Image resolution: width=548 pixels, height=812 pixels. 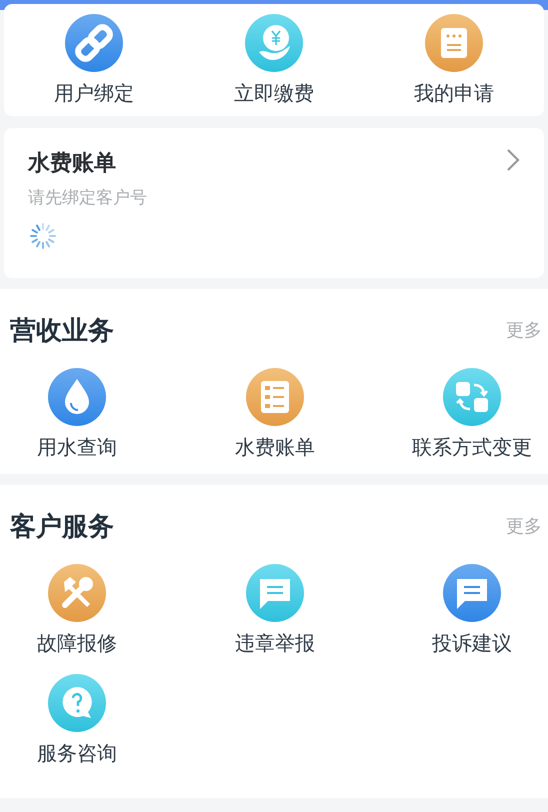 I want to click on item-label: 服务咨询, so click(x=77, y=754).